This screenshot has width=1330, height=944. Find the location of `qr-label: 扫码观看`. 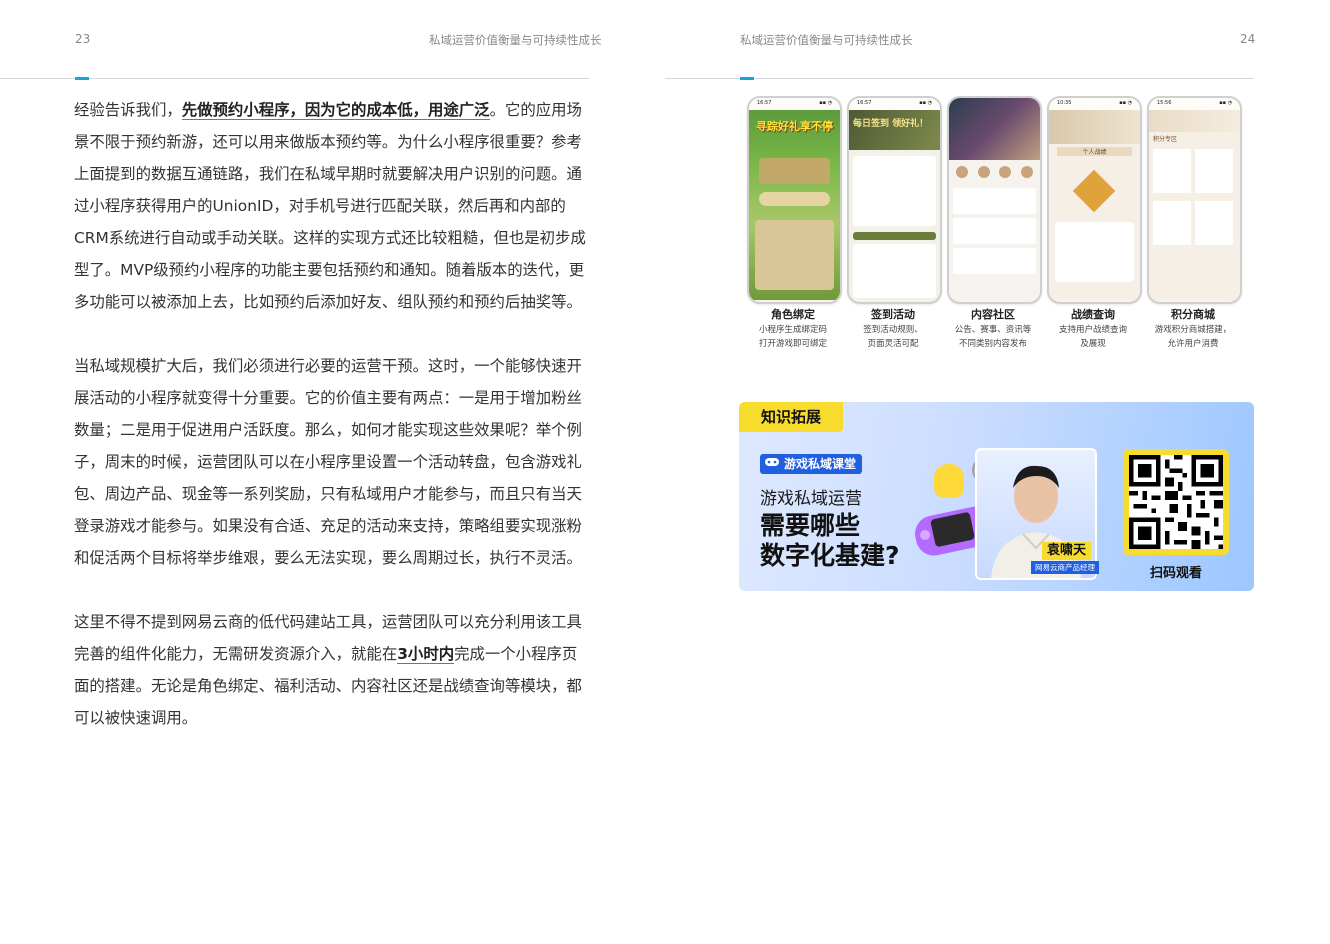

qr-label: 扫码观看 is located at coordinates (1175, 573).